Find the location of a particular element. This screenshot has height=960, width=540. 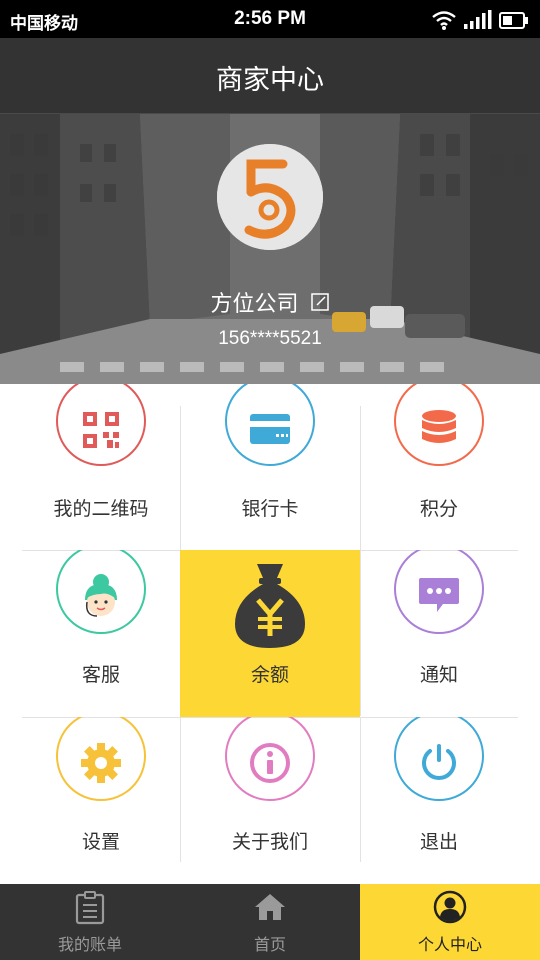

grid-item-label: 积分 is located at coordinates (438, 509).